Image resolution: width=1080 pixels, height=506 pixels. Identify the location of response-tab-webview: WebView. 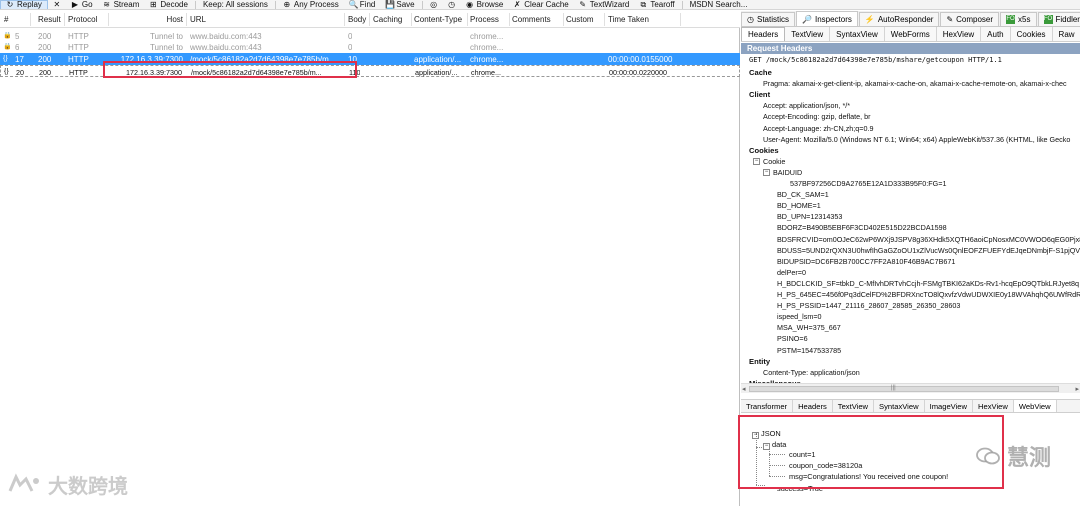
(1035, 406).